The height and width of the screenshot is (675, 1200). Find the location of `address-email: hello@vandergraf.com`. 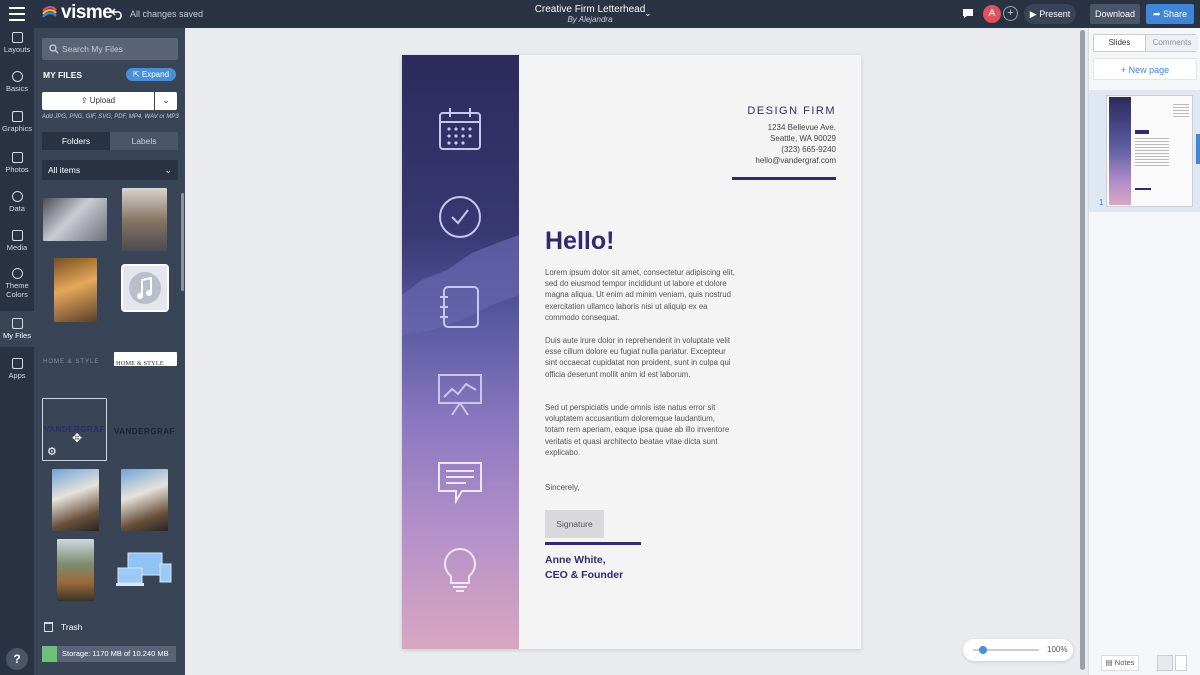

address-email: hello@vandergraf.com is located at coordinates (795, 160).